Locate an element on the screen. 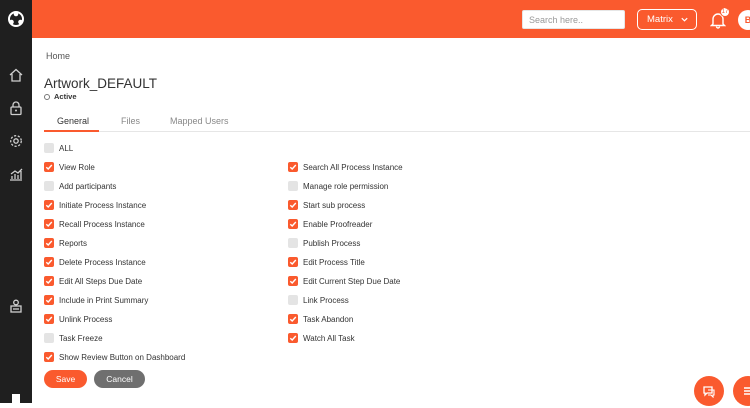 The width and height of the screenshot is (750, 408). tab-files: Files is located at coordinates (130, 121).